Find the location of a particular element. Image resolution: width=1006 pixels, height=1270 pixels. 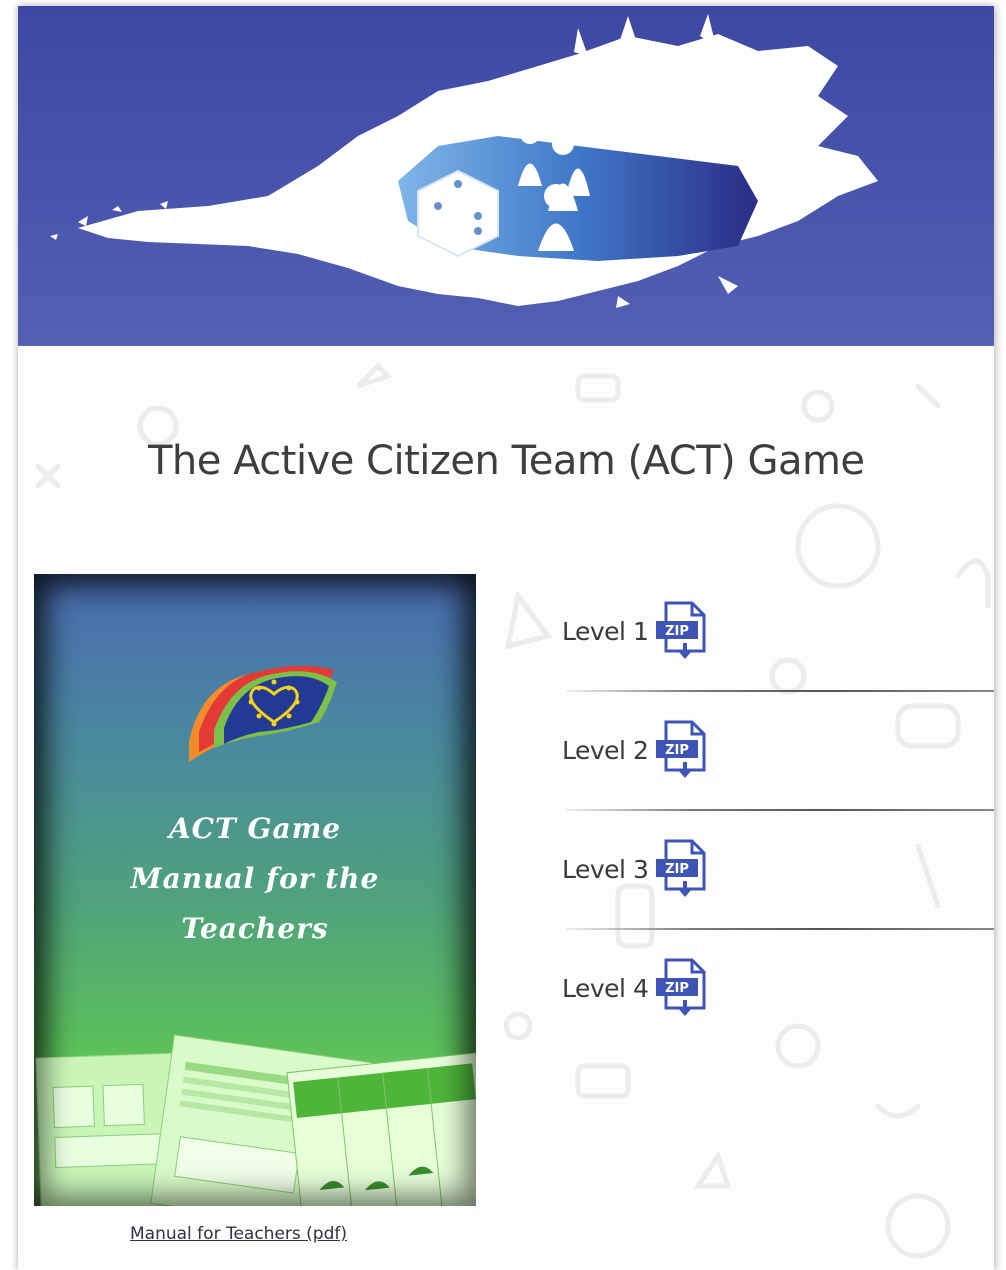

cover-title-line-2: Manual for the is located at coordinates (255, 878).